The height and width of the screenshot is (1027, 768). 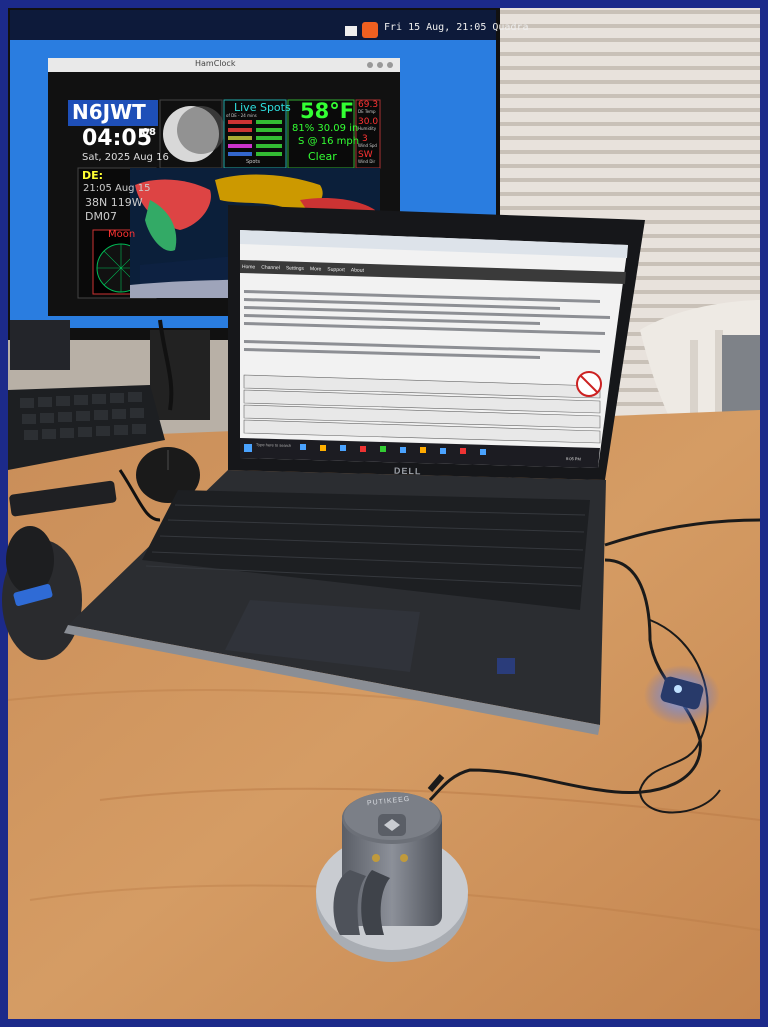 I want to click on conditions: Clear, so click(x=322, y=156).